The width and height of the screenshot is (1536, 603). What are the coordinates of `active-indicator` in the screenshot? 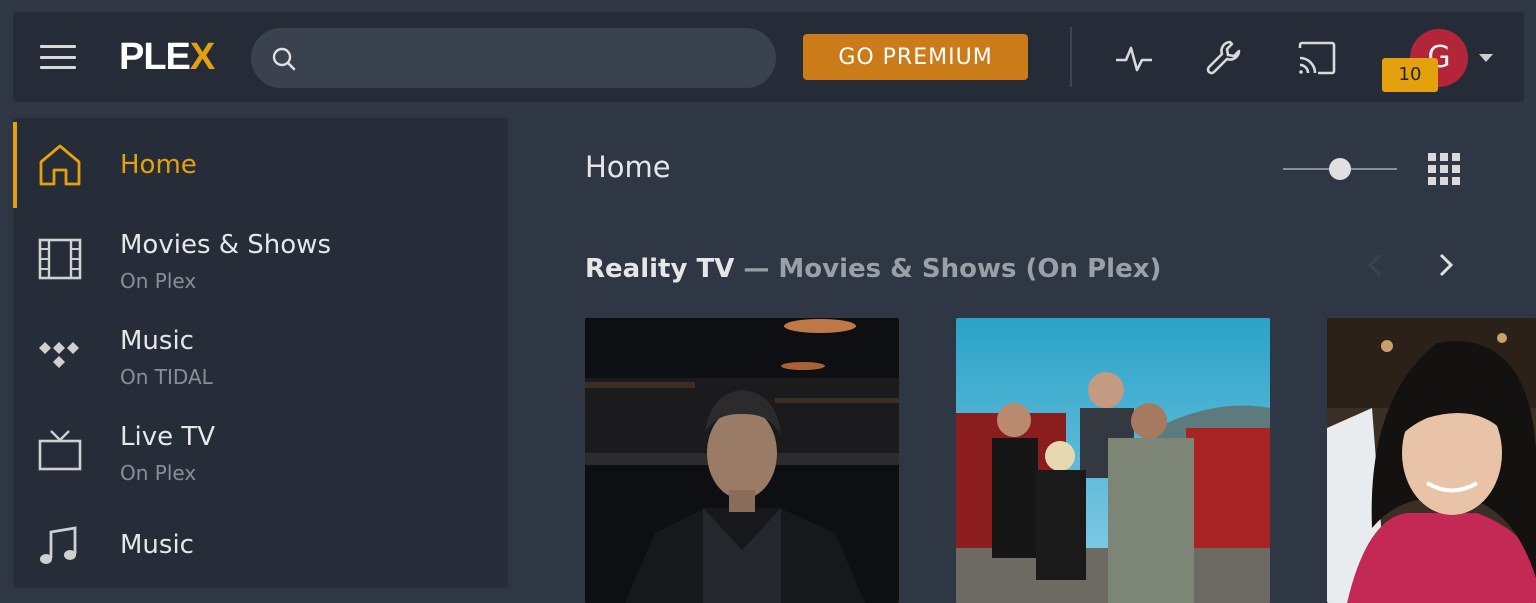 It's located at (15, 165).